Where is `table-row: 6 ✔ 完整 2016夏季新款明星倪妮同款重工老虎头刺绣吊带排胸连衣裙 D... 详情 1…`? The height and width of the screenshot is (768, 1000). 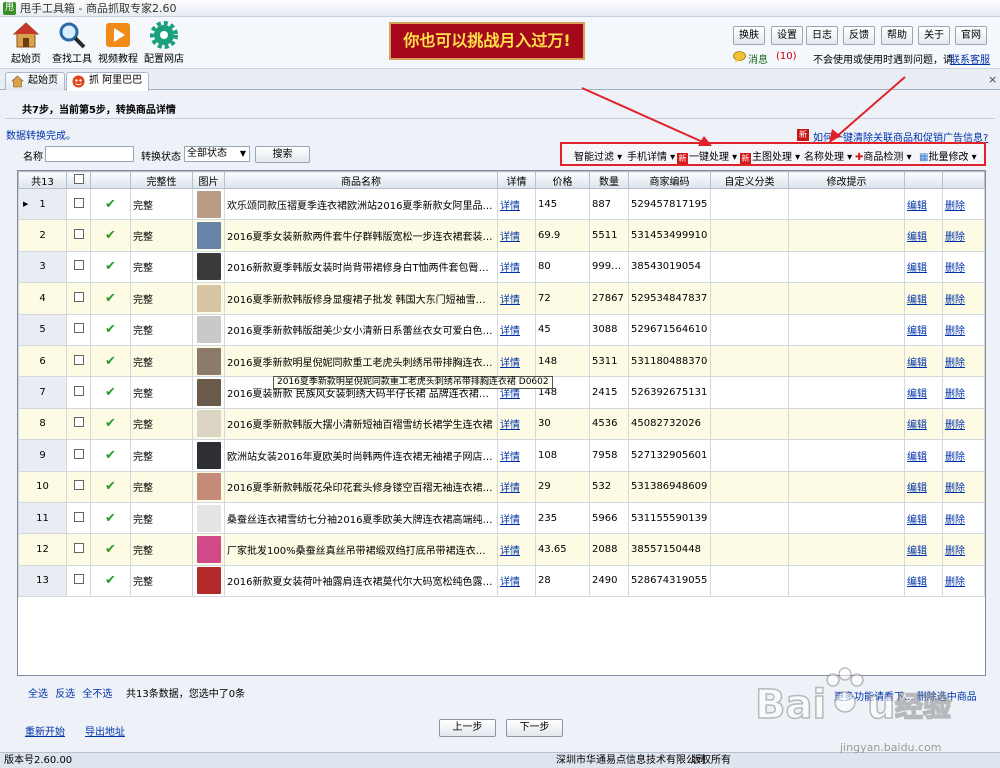 table-row: 6 ✔ 完整 2016夏季新款明星倪妮同款重工老虎头刺绣吊带排胸连衣裙 D... 详情 1… is located at coordinates (501, 361).